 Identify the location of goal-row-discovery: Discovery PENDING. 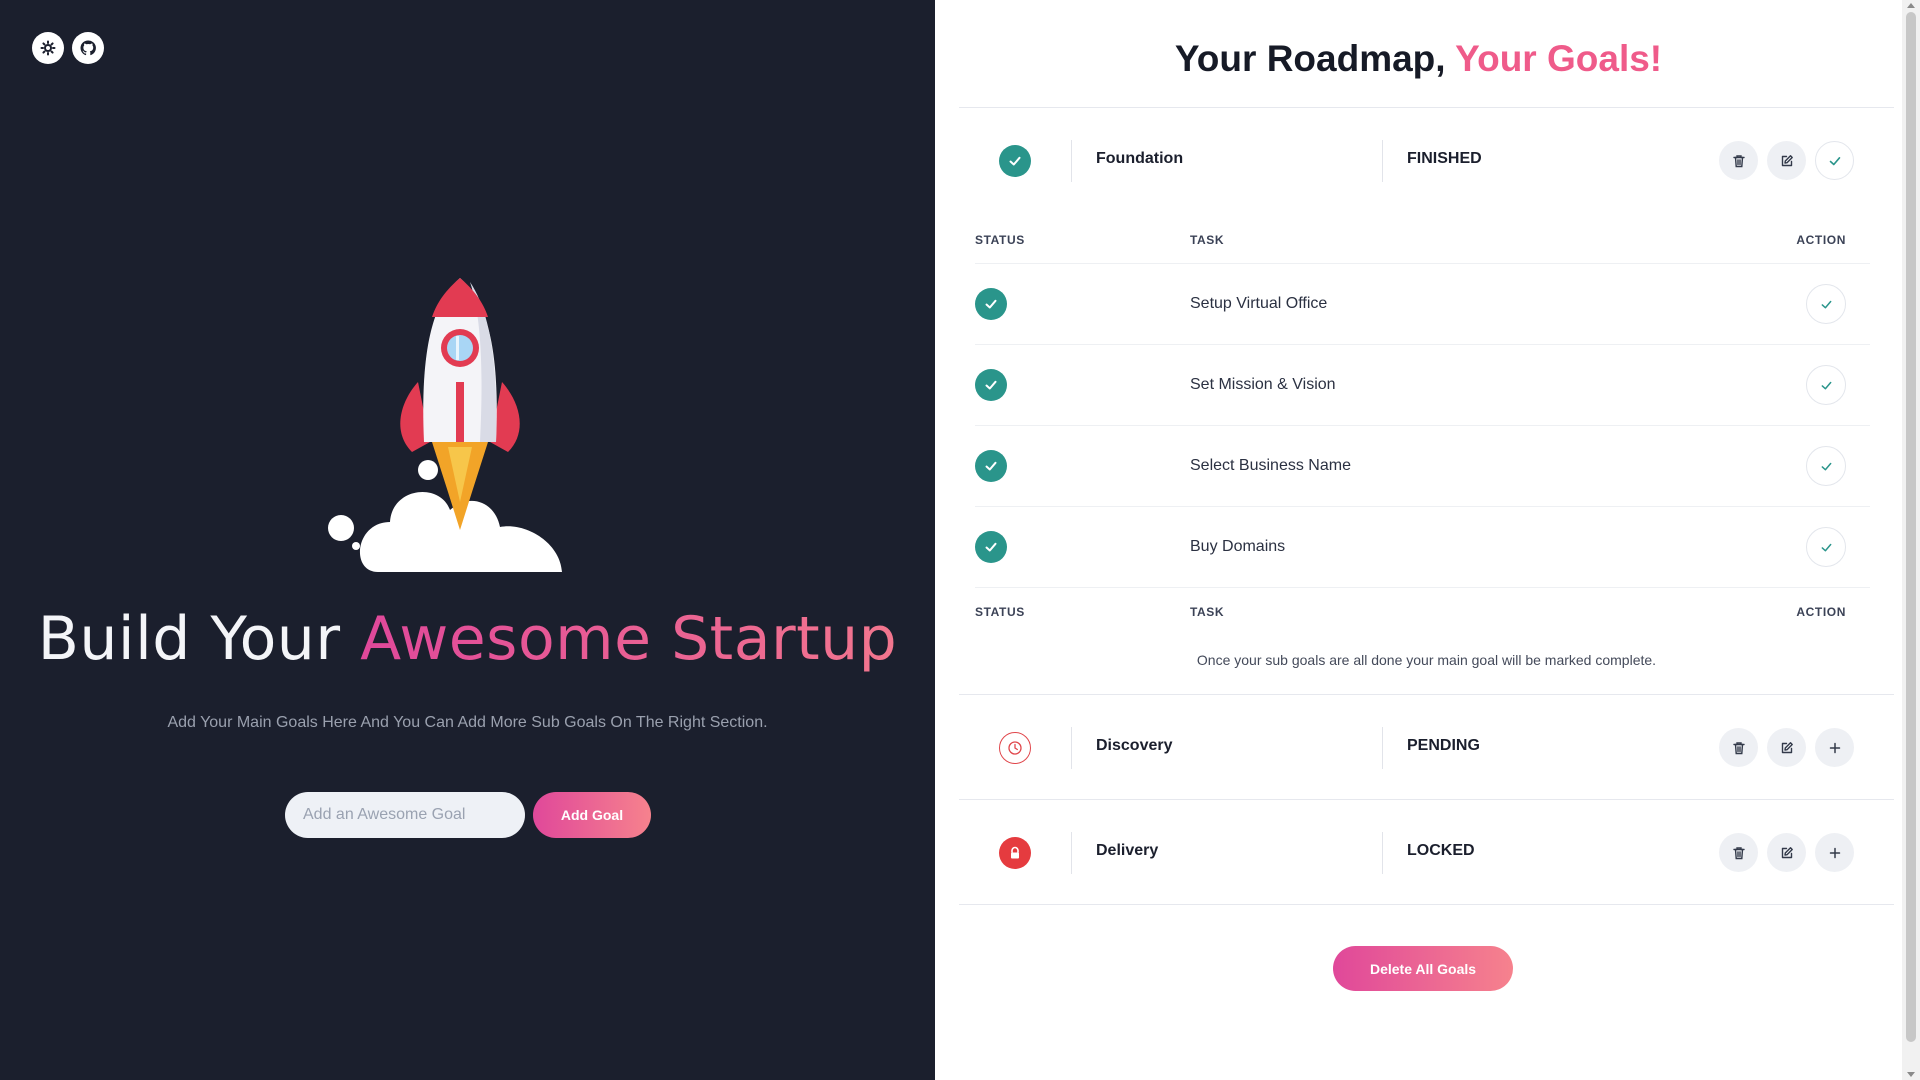
(1426, 747).